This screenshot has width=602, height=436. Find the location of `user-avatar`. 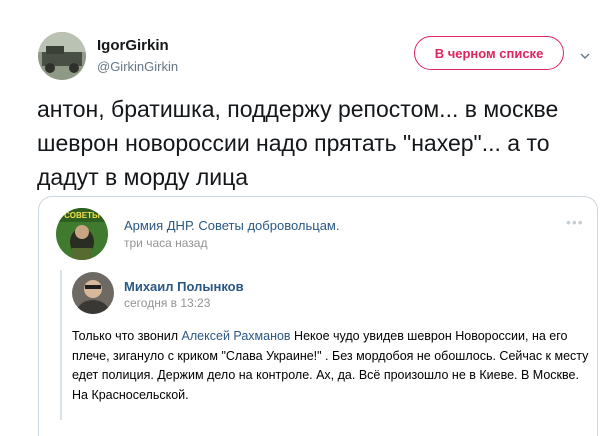

user-avatar is located at coordinates (93, 293).